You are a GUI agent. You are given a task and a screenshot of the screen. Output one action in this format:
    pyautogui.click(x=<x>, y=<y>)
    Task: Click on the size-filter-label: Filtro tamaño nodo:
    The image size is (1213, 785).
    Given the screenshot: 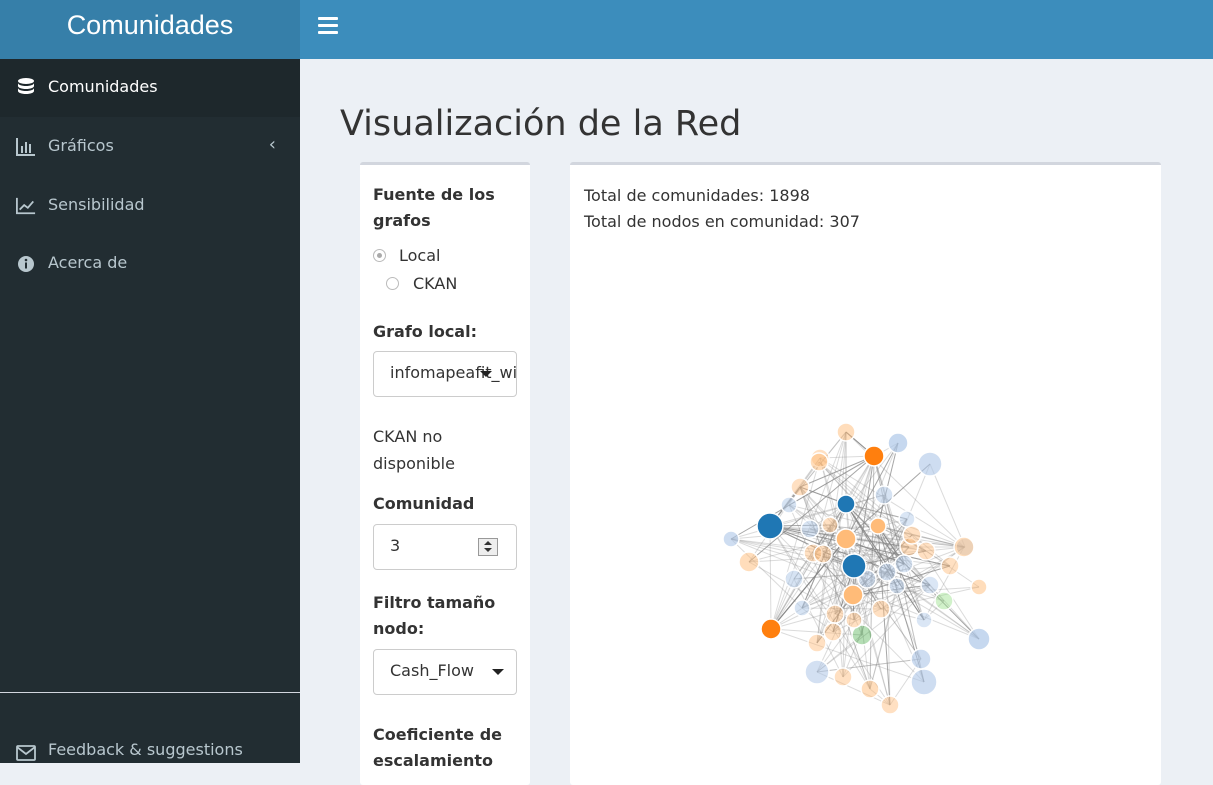 What is the action you would take?
    pyautogui.click(x=434, y=615)
    